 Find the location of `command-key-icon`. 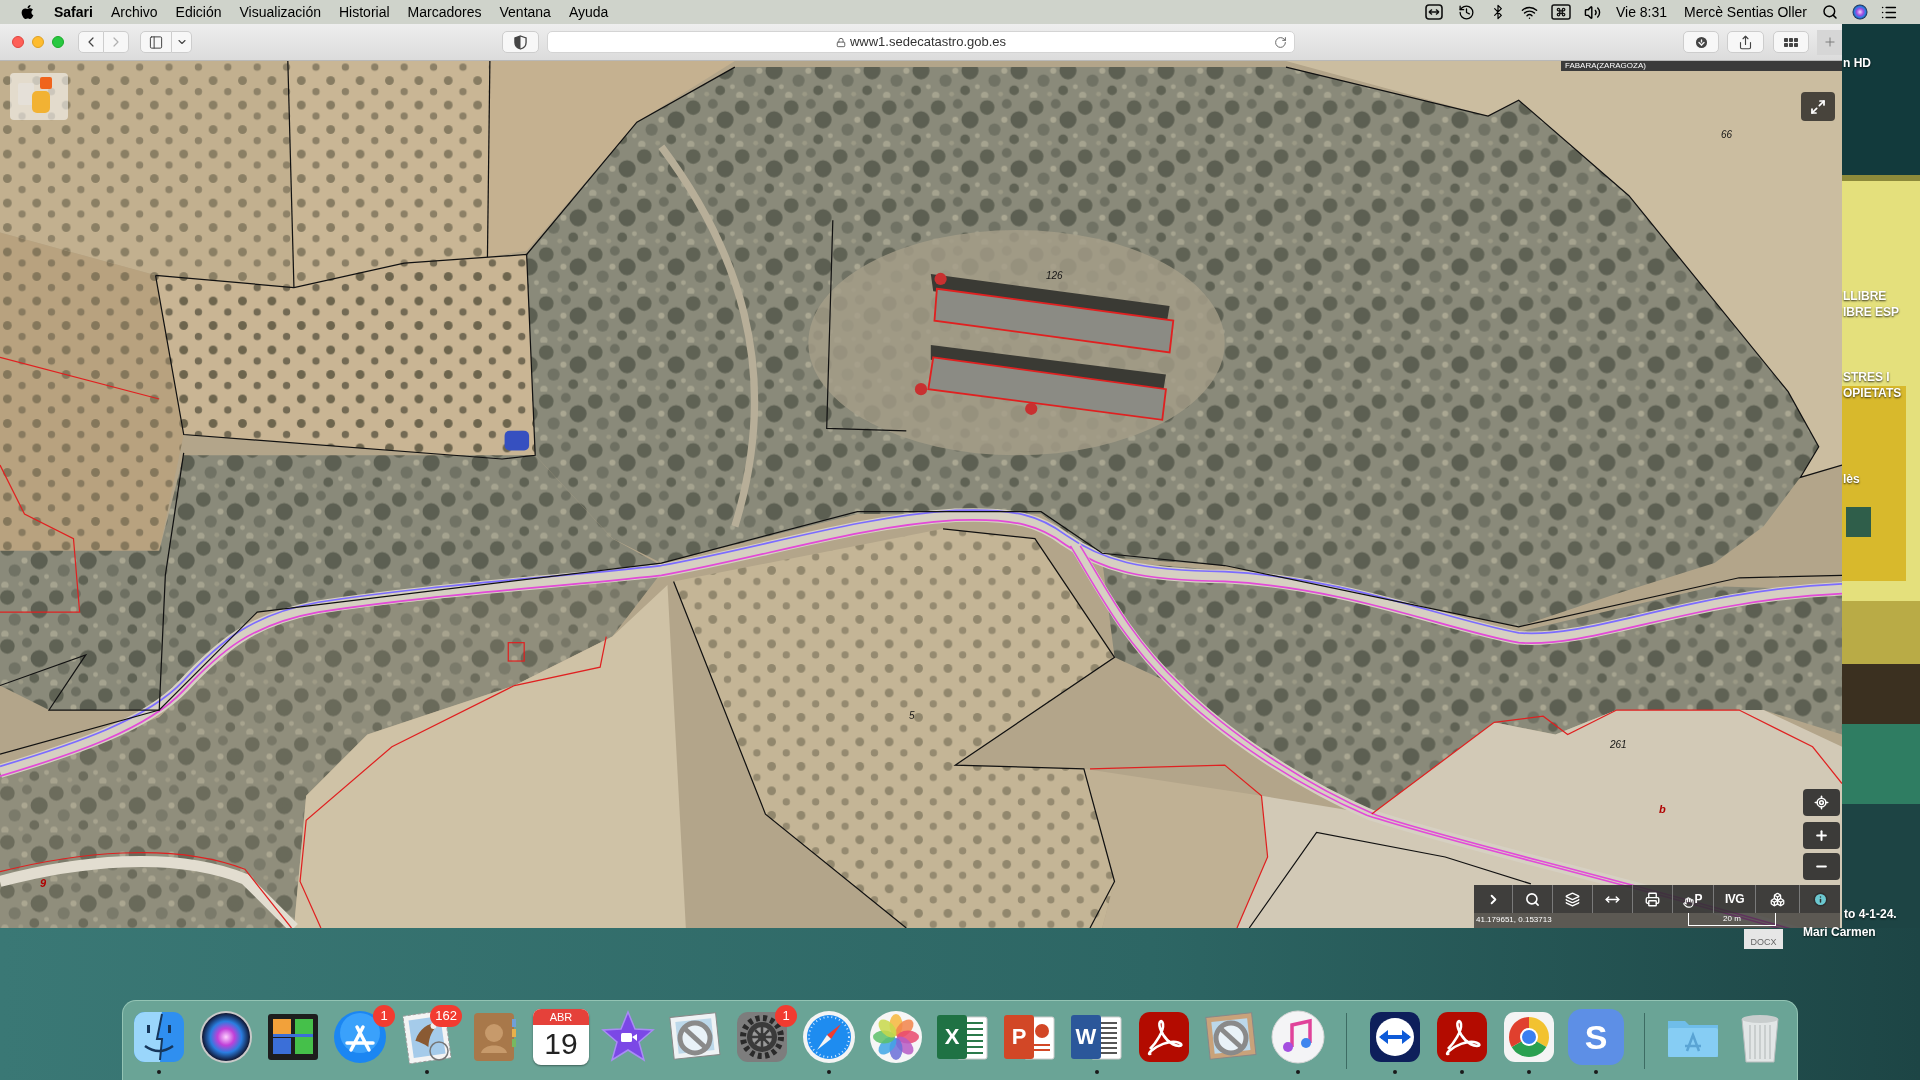

command-key-icon is located at coordinates (1560, 12).